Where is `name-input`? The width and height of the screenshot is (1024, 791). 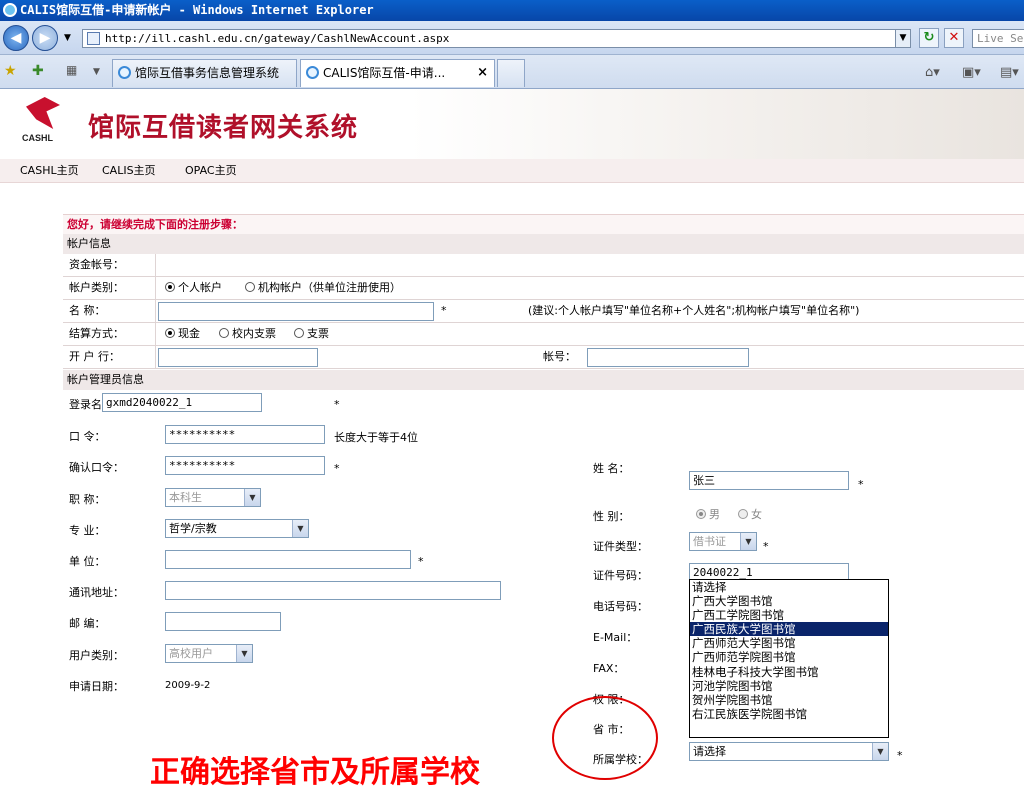 name-input is located at coordinates (296, 311).